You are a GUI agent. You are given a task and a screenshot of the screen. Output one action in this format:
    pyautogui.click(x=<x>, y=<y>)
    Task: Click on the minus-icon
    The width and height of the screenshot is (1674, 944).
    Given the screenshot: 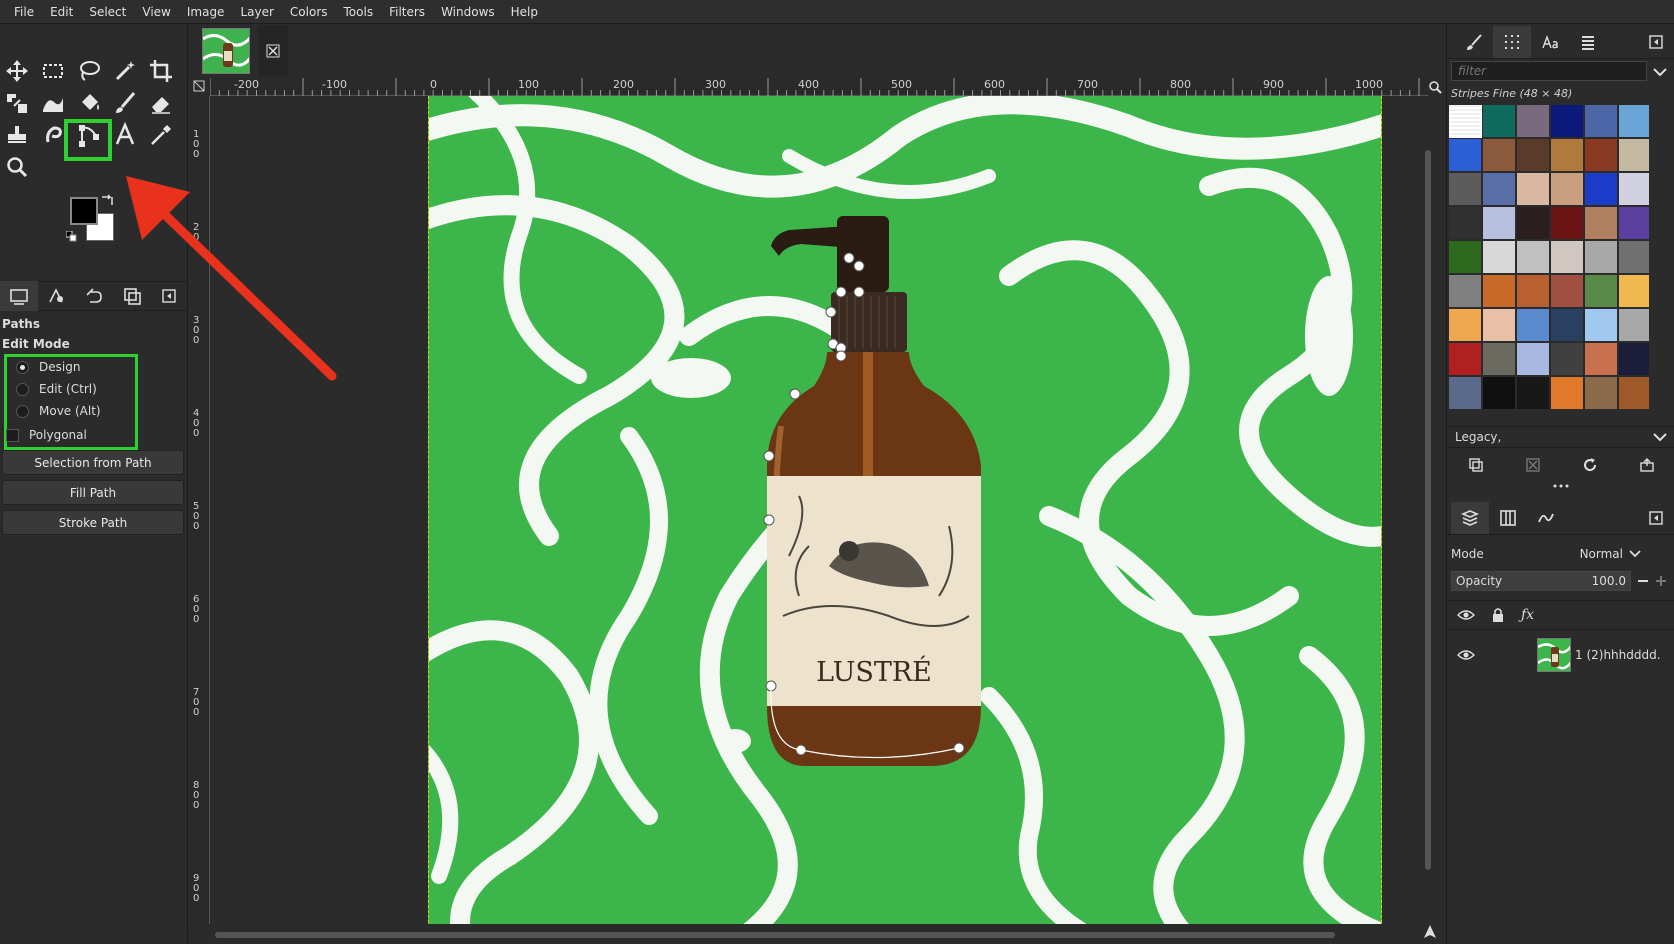 What is the action you would take?
    pyautogui.click(x=1643, y=581)
    